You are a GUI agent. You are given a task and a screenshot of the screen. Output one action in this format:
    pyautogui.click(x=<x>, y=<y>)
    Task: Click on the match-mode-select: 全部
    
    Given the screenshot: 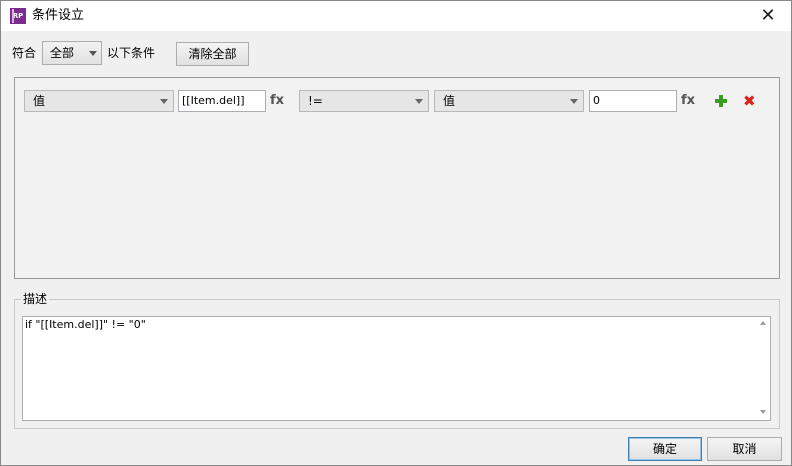 What is the action you would take?
    pyautogui.click(x=72, y=53)
    